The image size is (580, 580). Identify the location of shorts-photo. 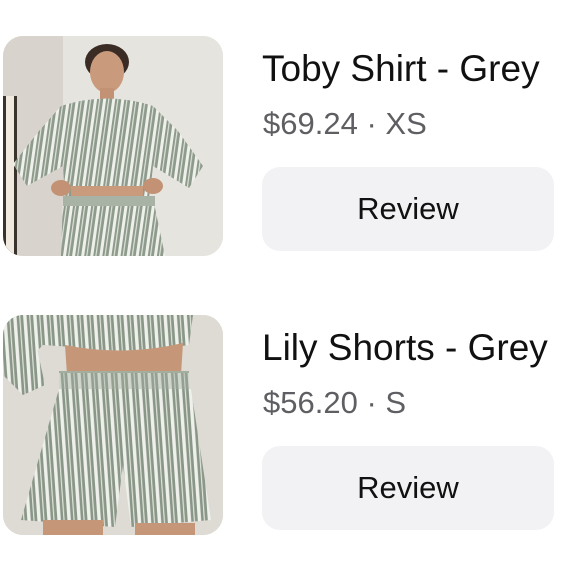
(113, 425).